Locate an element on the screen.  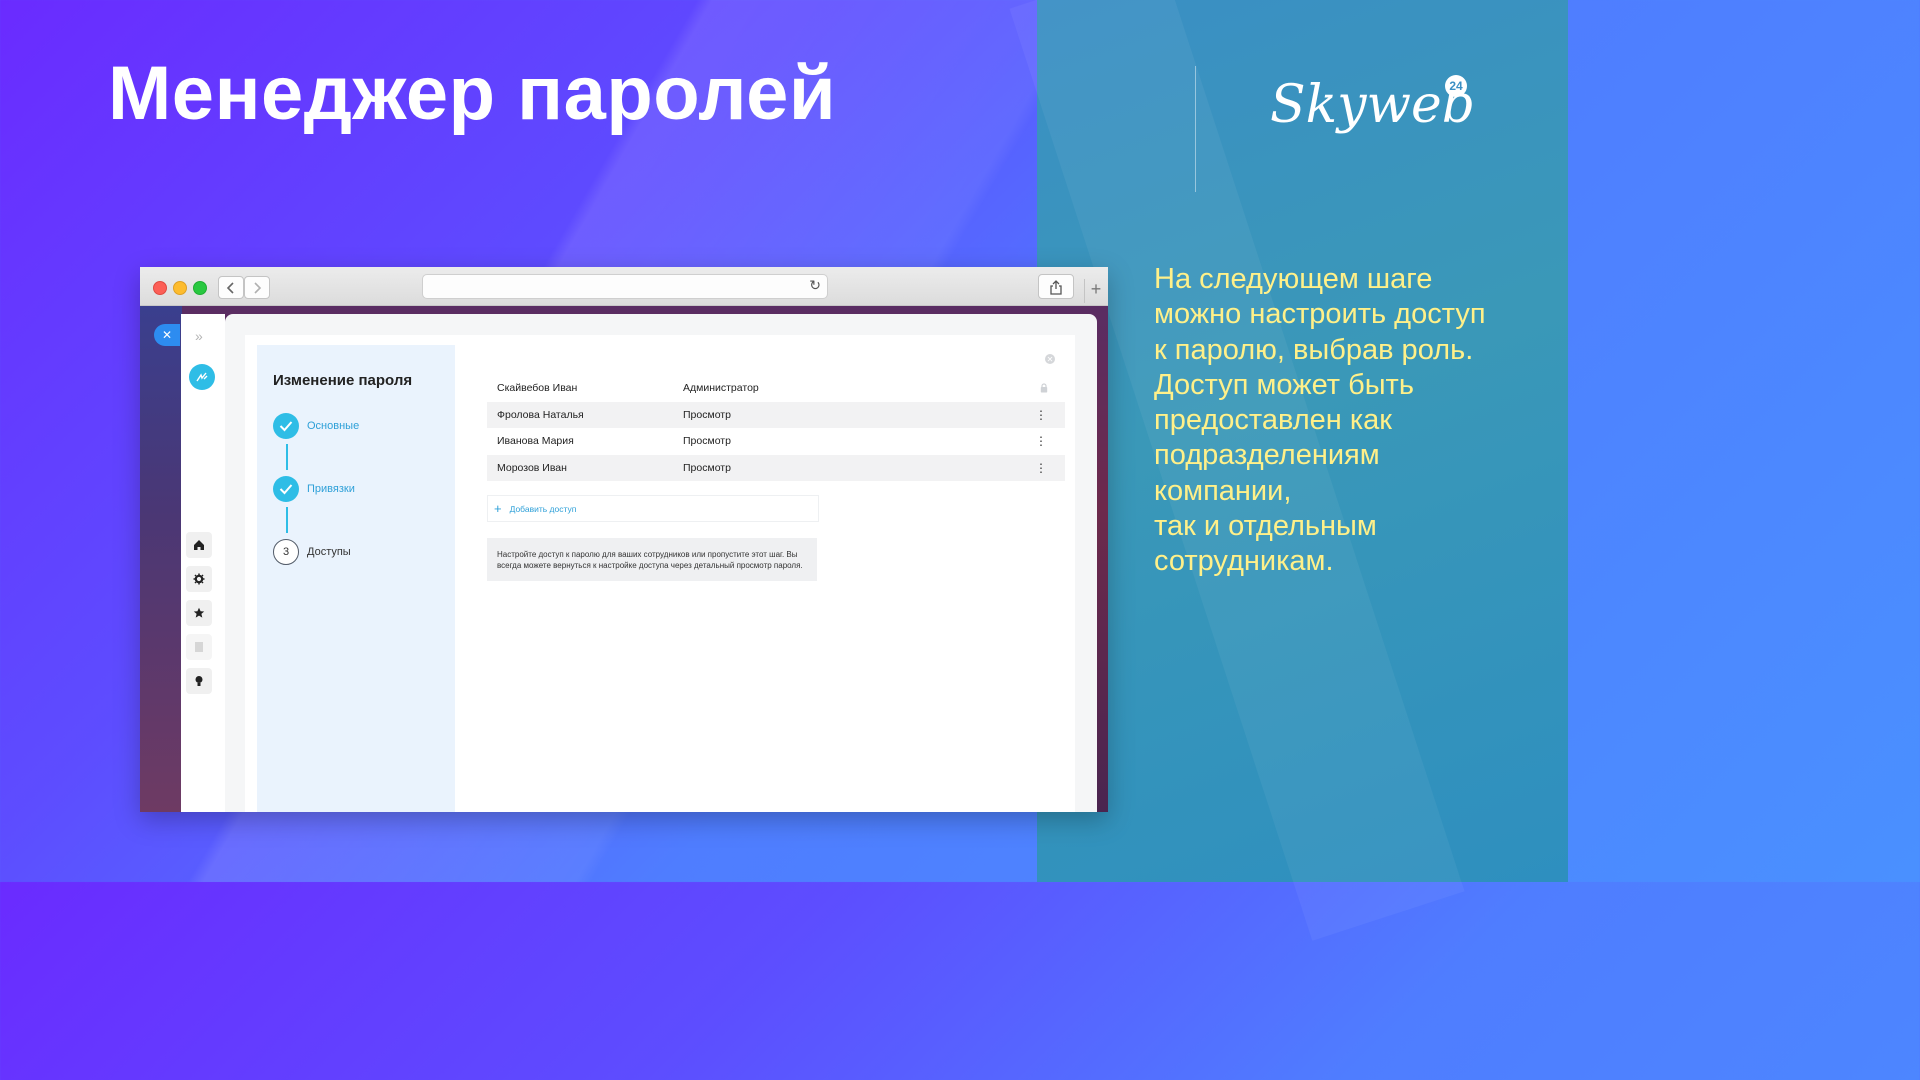
add-access-button: + Добавить доступ is located at coordinates (653, 508).